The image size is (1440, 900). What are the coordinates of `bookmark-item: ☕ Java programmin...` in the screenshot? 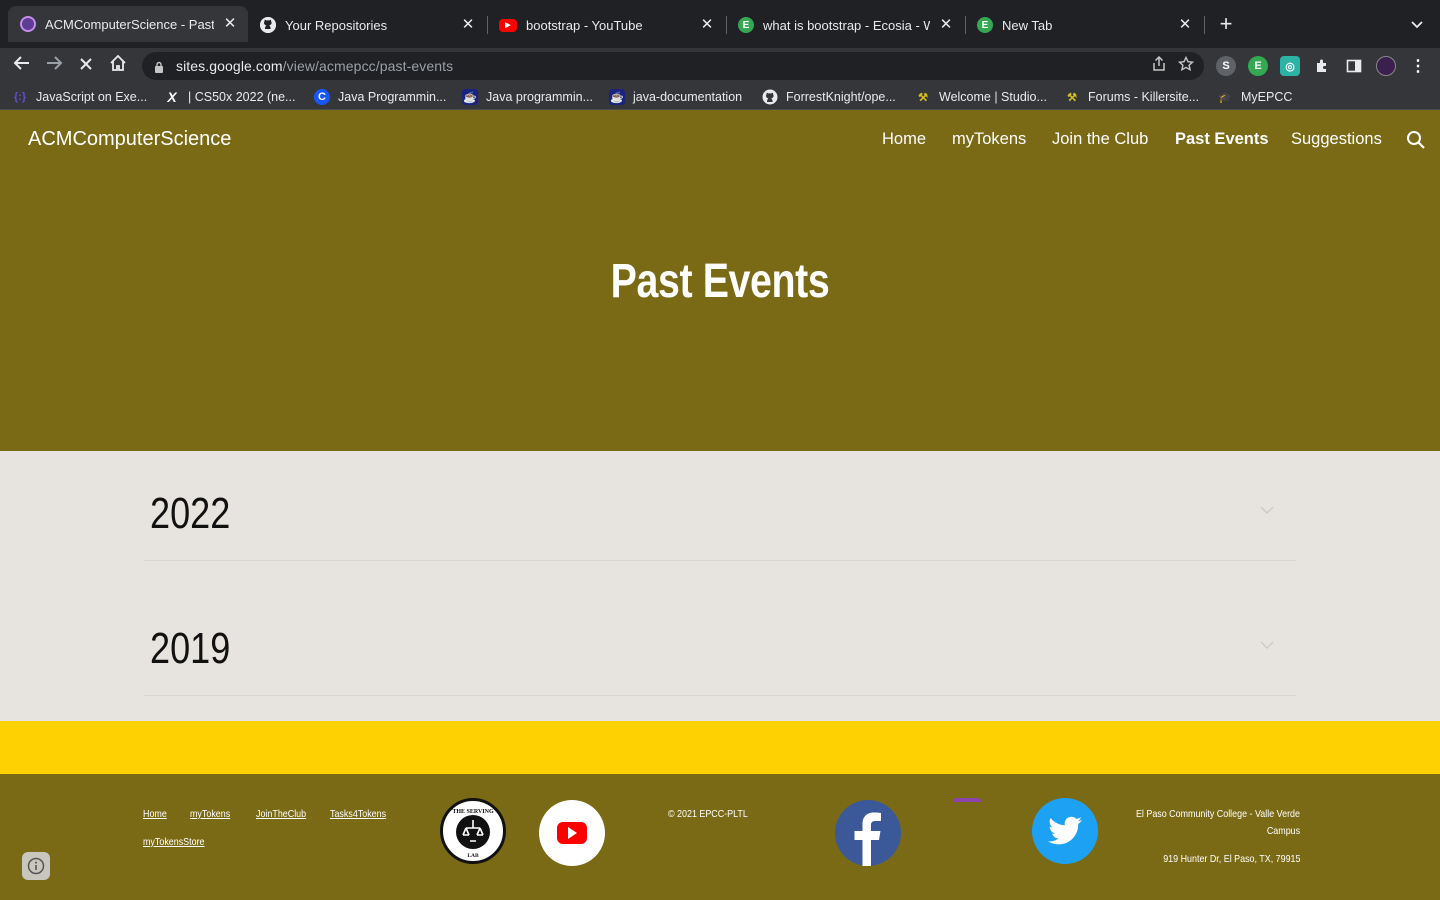 It's located at (527, 97).